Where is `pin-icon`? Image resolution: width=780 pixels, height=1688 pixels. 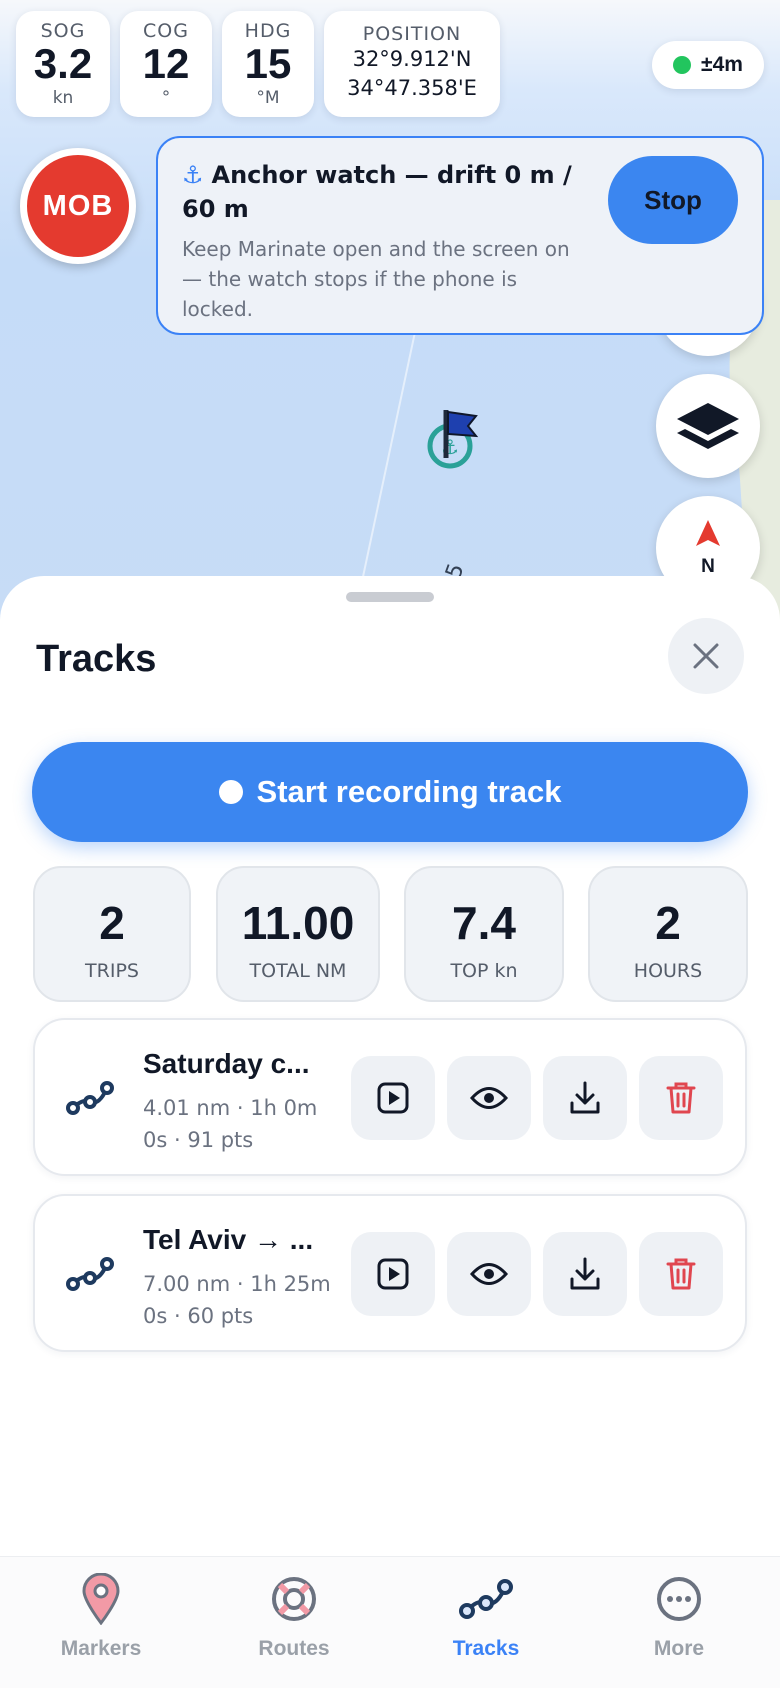 pin-icon is located at coordinates (101, 1599).